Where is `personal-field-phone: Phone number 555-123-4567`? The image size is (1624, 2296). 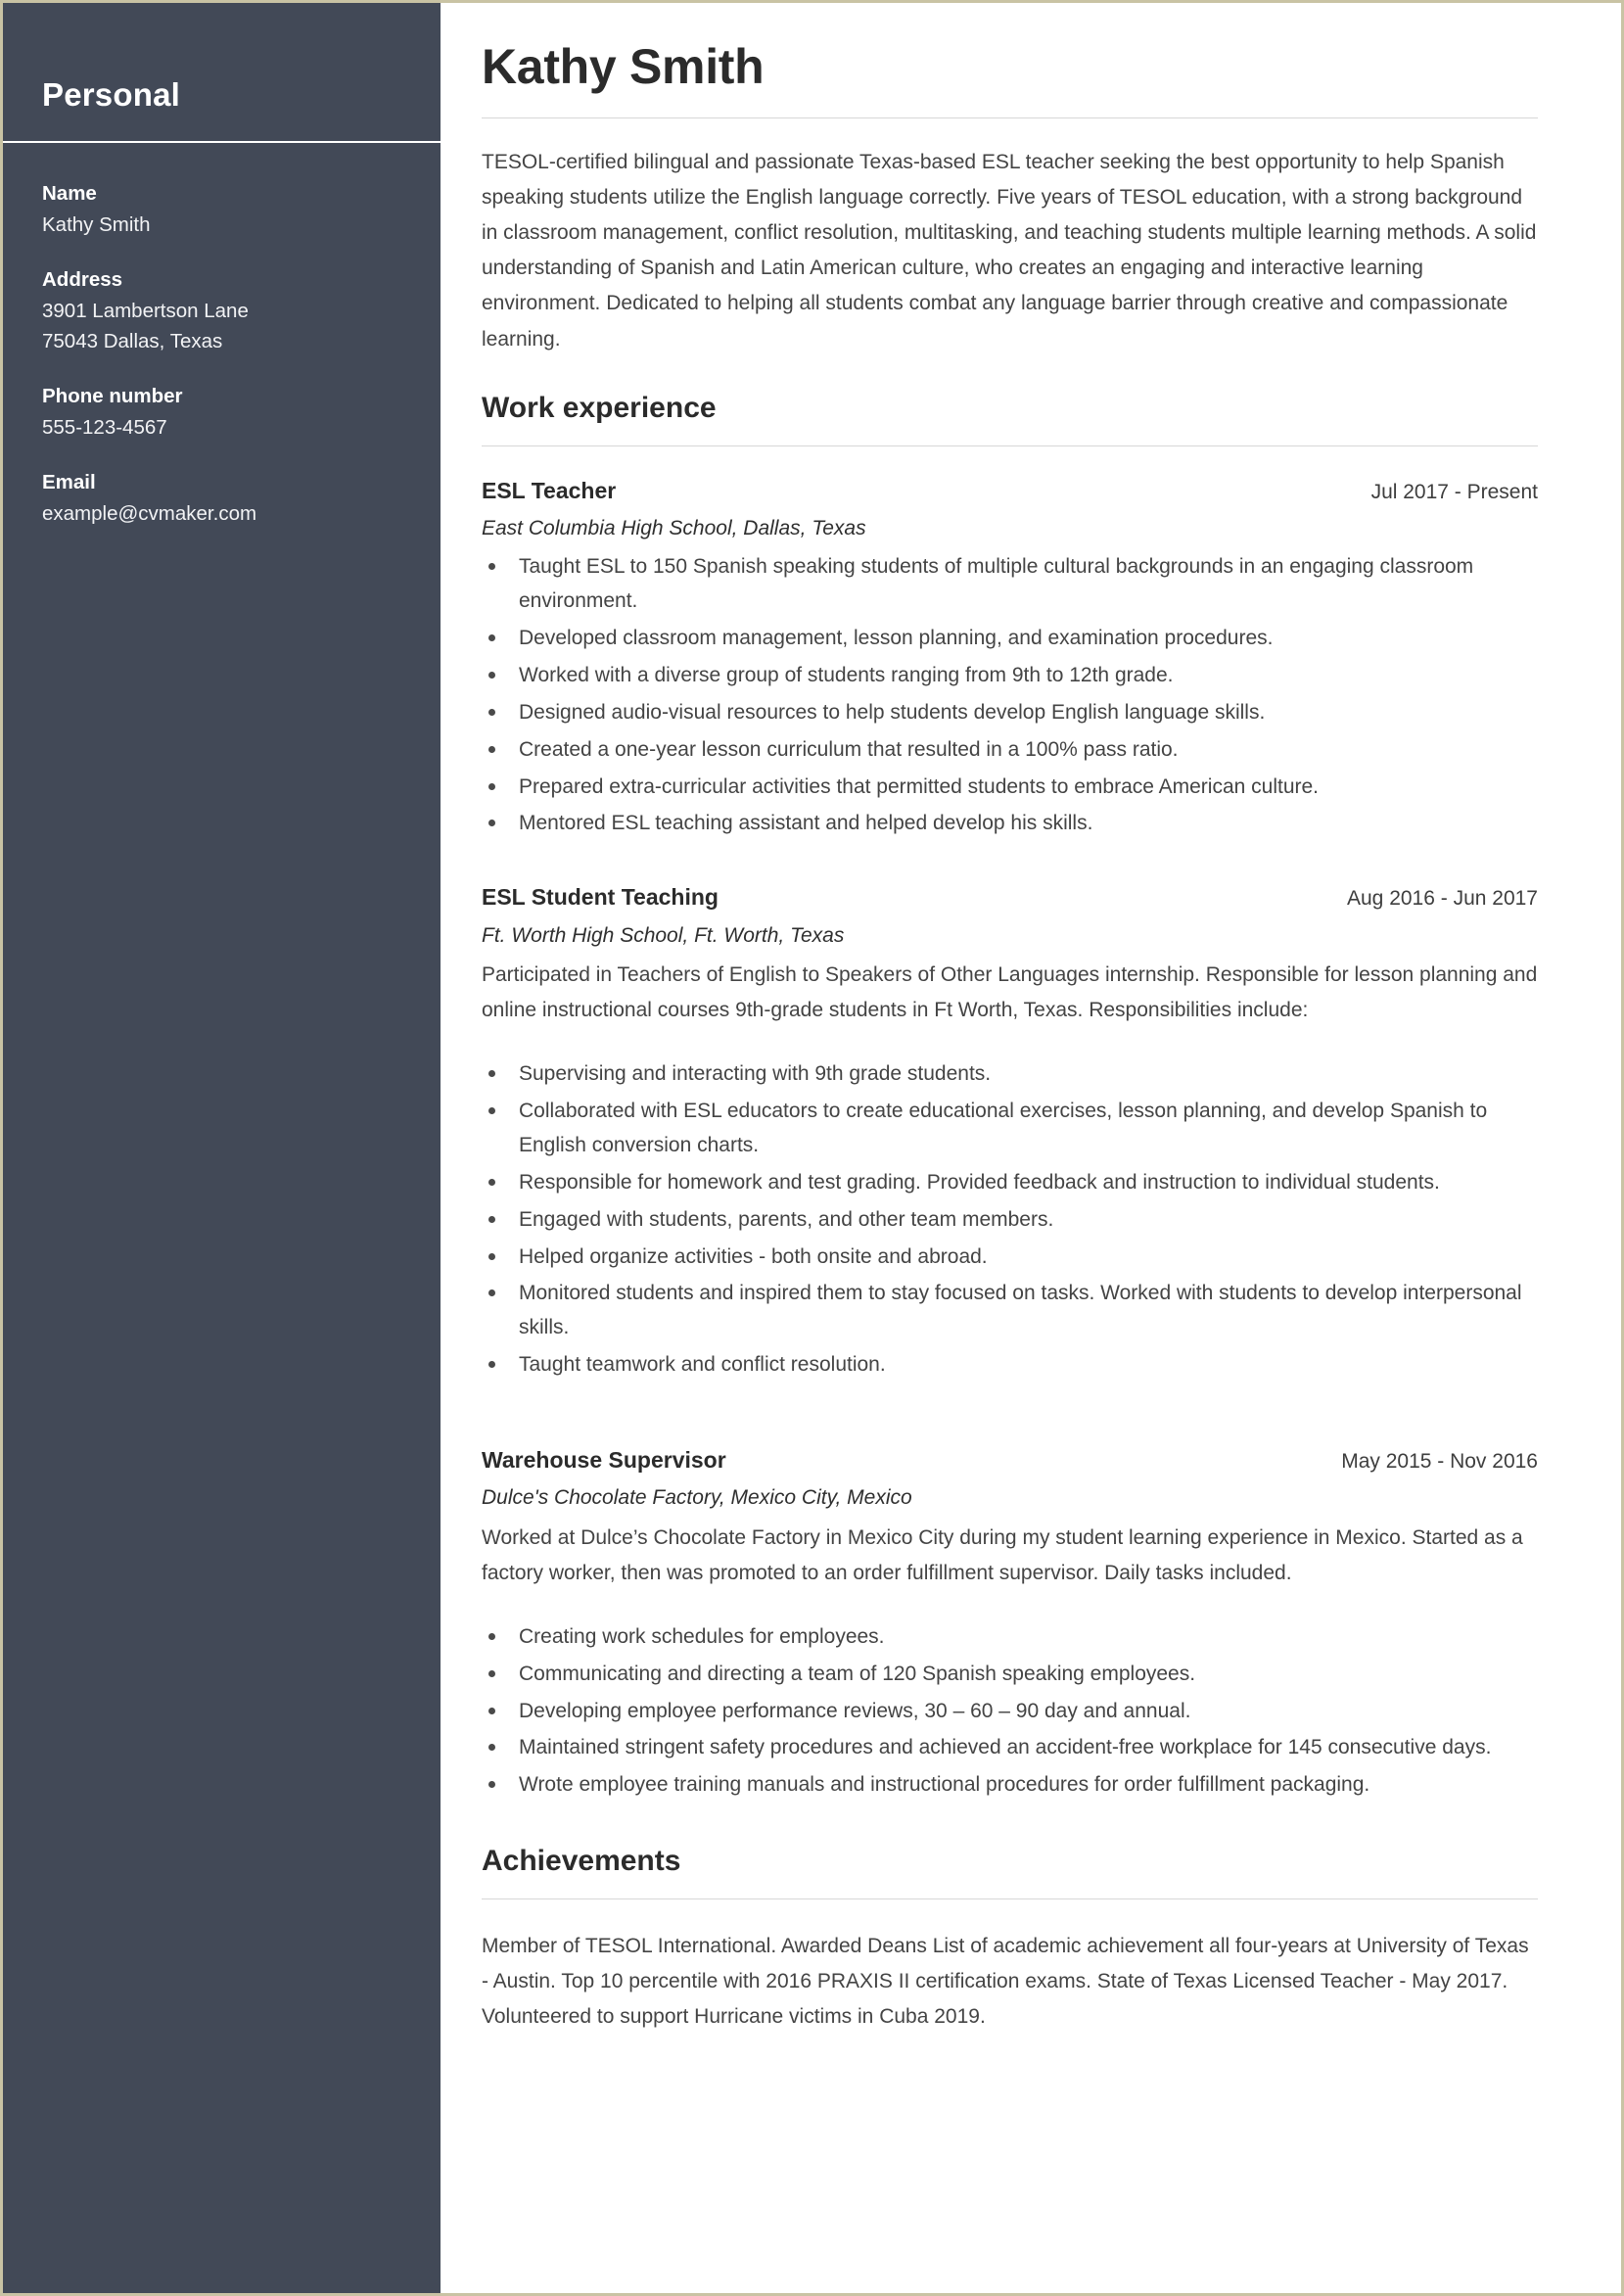
personal-field-phone: Phone number 555-123-4567 is located at coordinates (221, 412).